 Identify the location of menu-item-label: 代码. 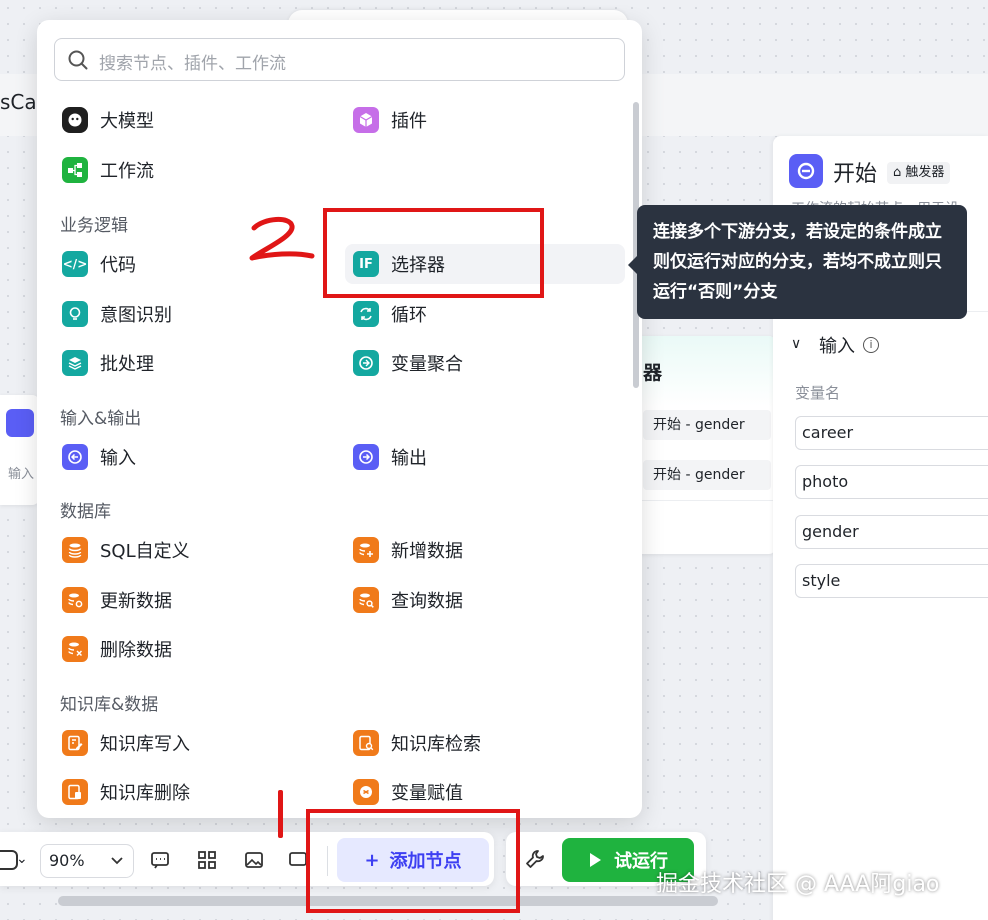
(118, 265).